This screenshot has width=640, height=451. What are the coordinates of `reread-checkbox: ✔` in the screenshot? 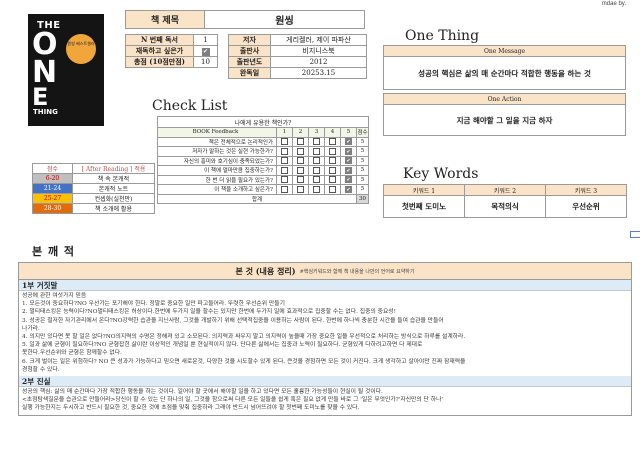 It's located at (205, 51).